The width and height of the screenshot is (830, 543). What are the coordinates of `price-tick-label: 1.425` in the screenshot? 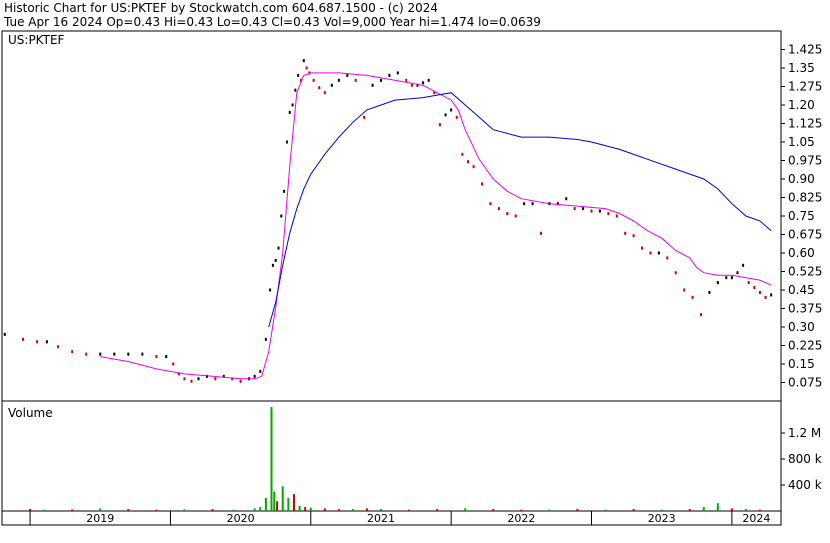 It's located at (805, 50).